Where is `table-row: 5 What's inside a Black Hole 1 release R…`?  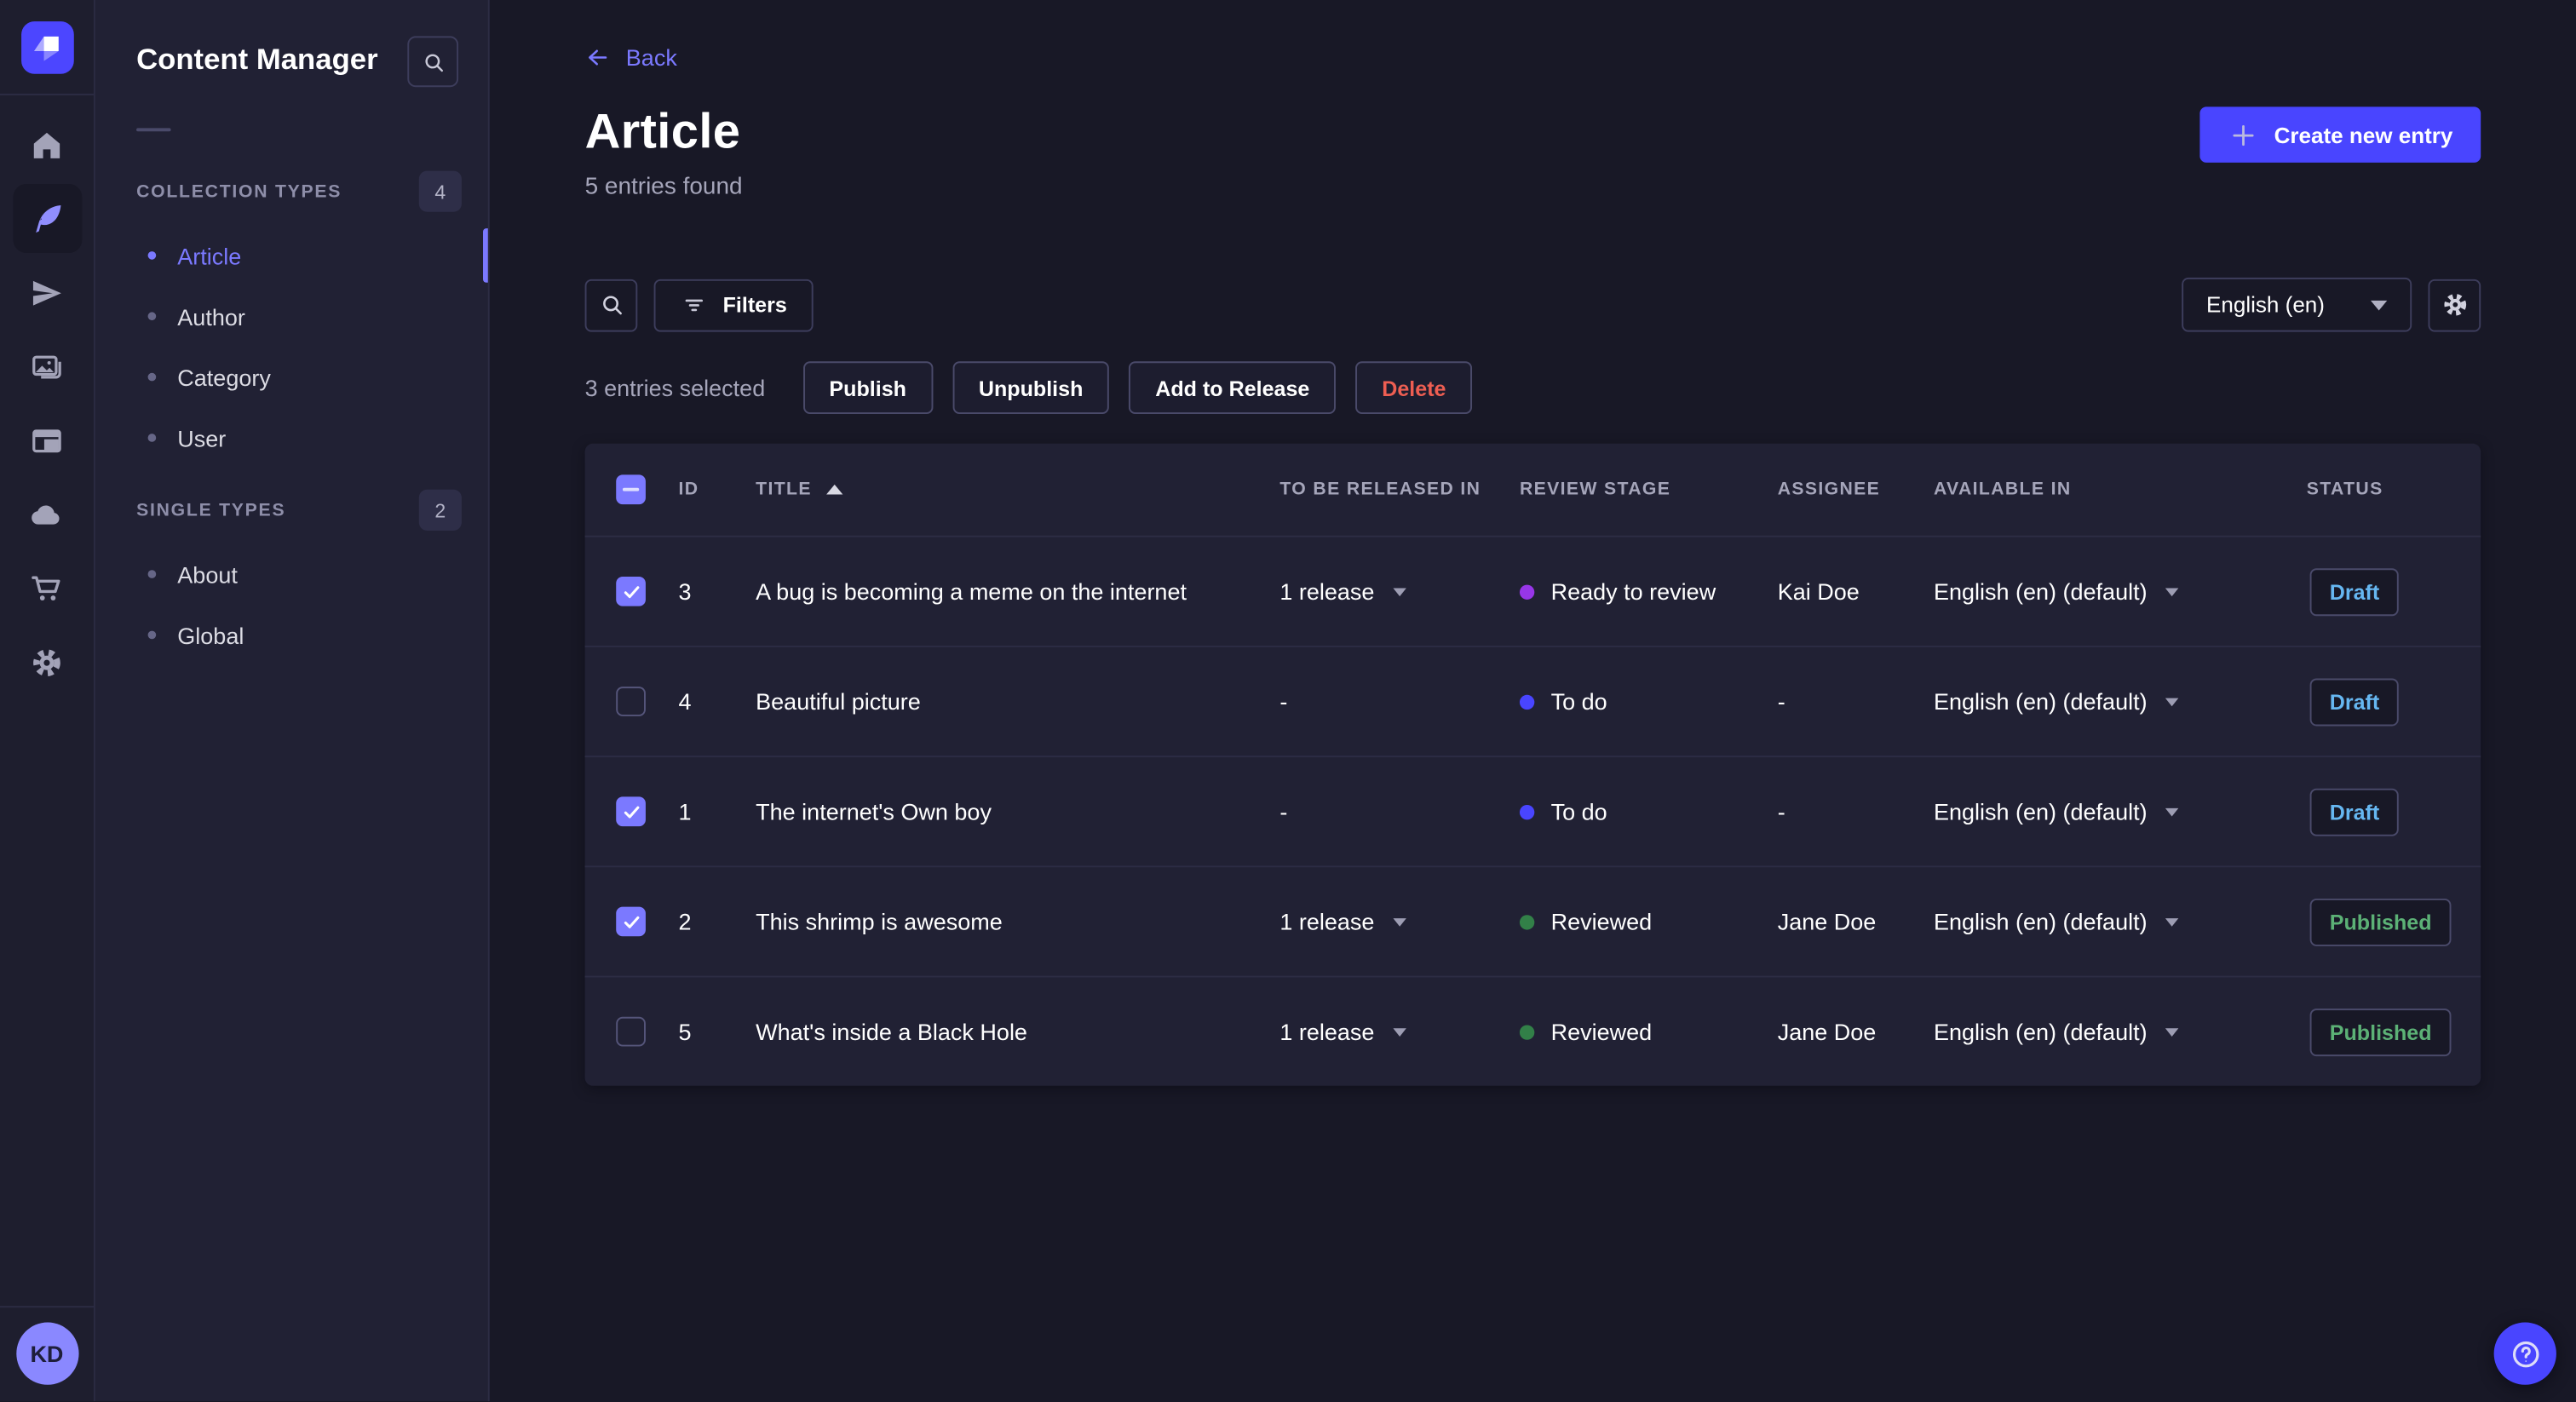
table-row: 5 What's inside a Black Hole 1 release R… is located at coordinates (1533, 1030).